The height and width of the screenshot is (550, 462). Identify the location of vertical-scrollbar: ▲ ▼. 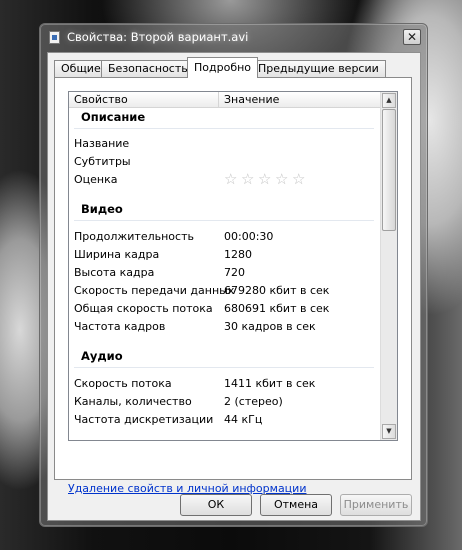
(388, 266).